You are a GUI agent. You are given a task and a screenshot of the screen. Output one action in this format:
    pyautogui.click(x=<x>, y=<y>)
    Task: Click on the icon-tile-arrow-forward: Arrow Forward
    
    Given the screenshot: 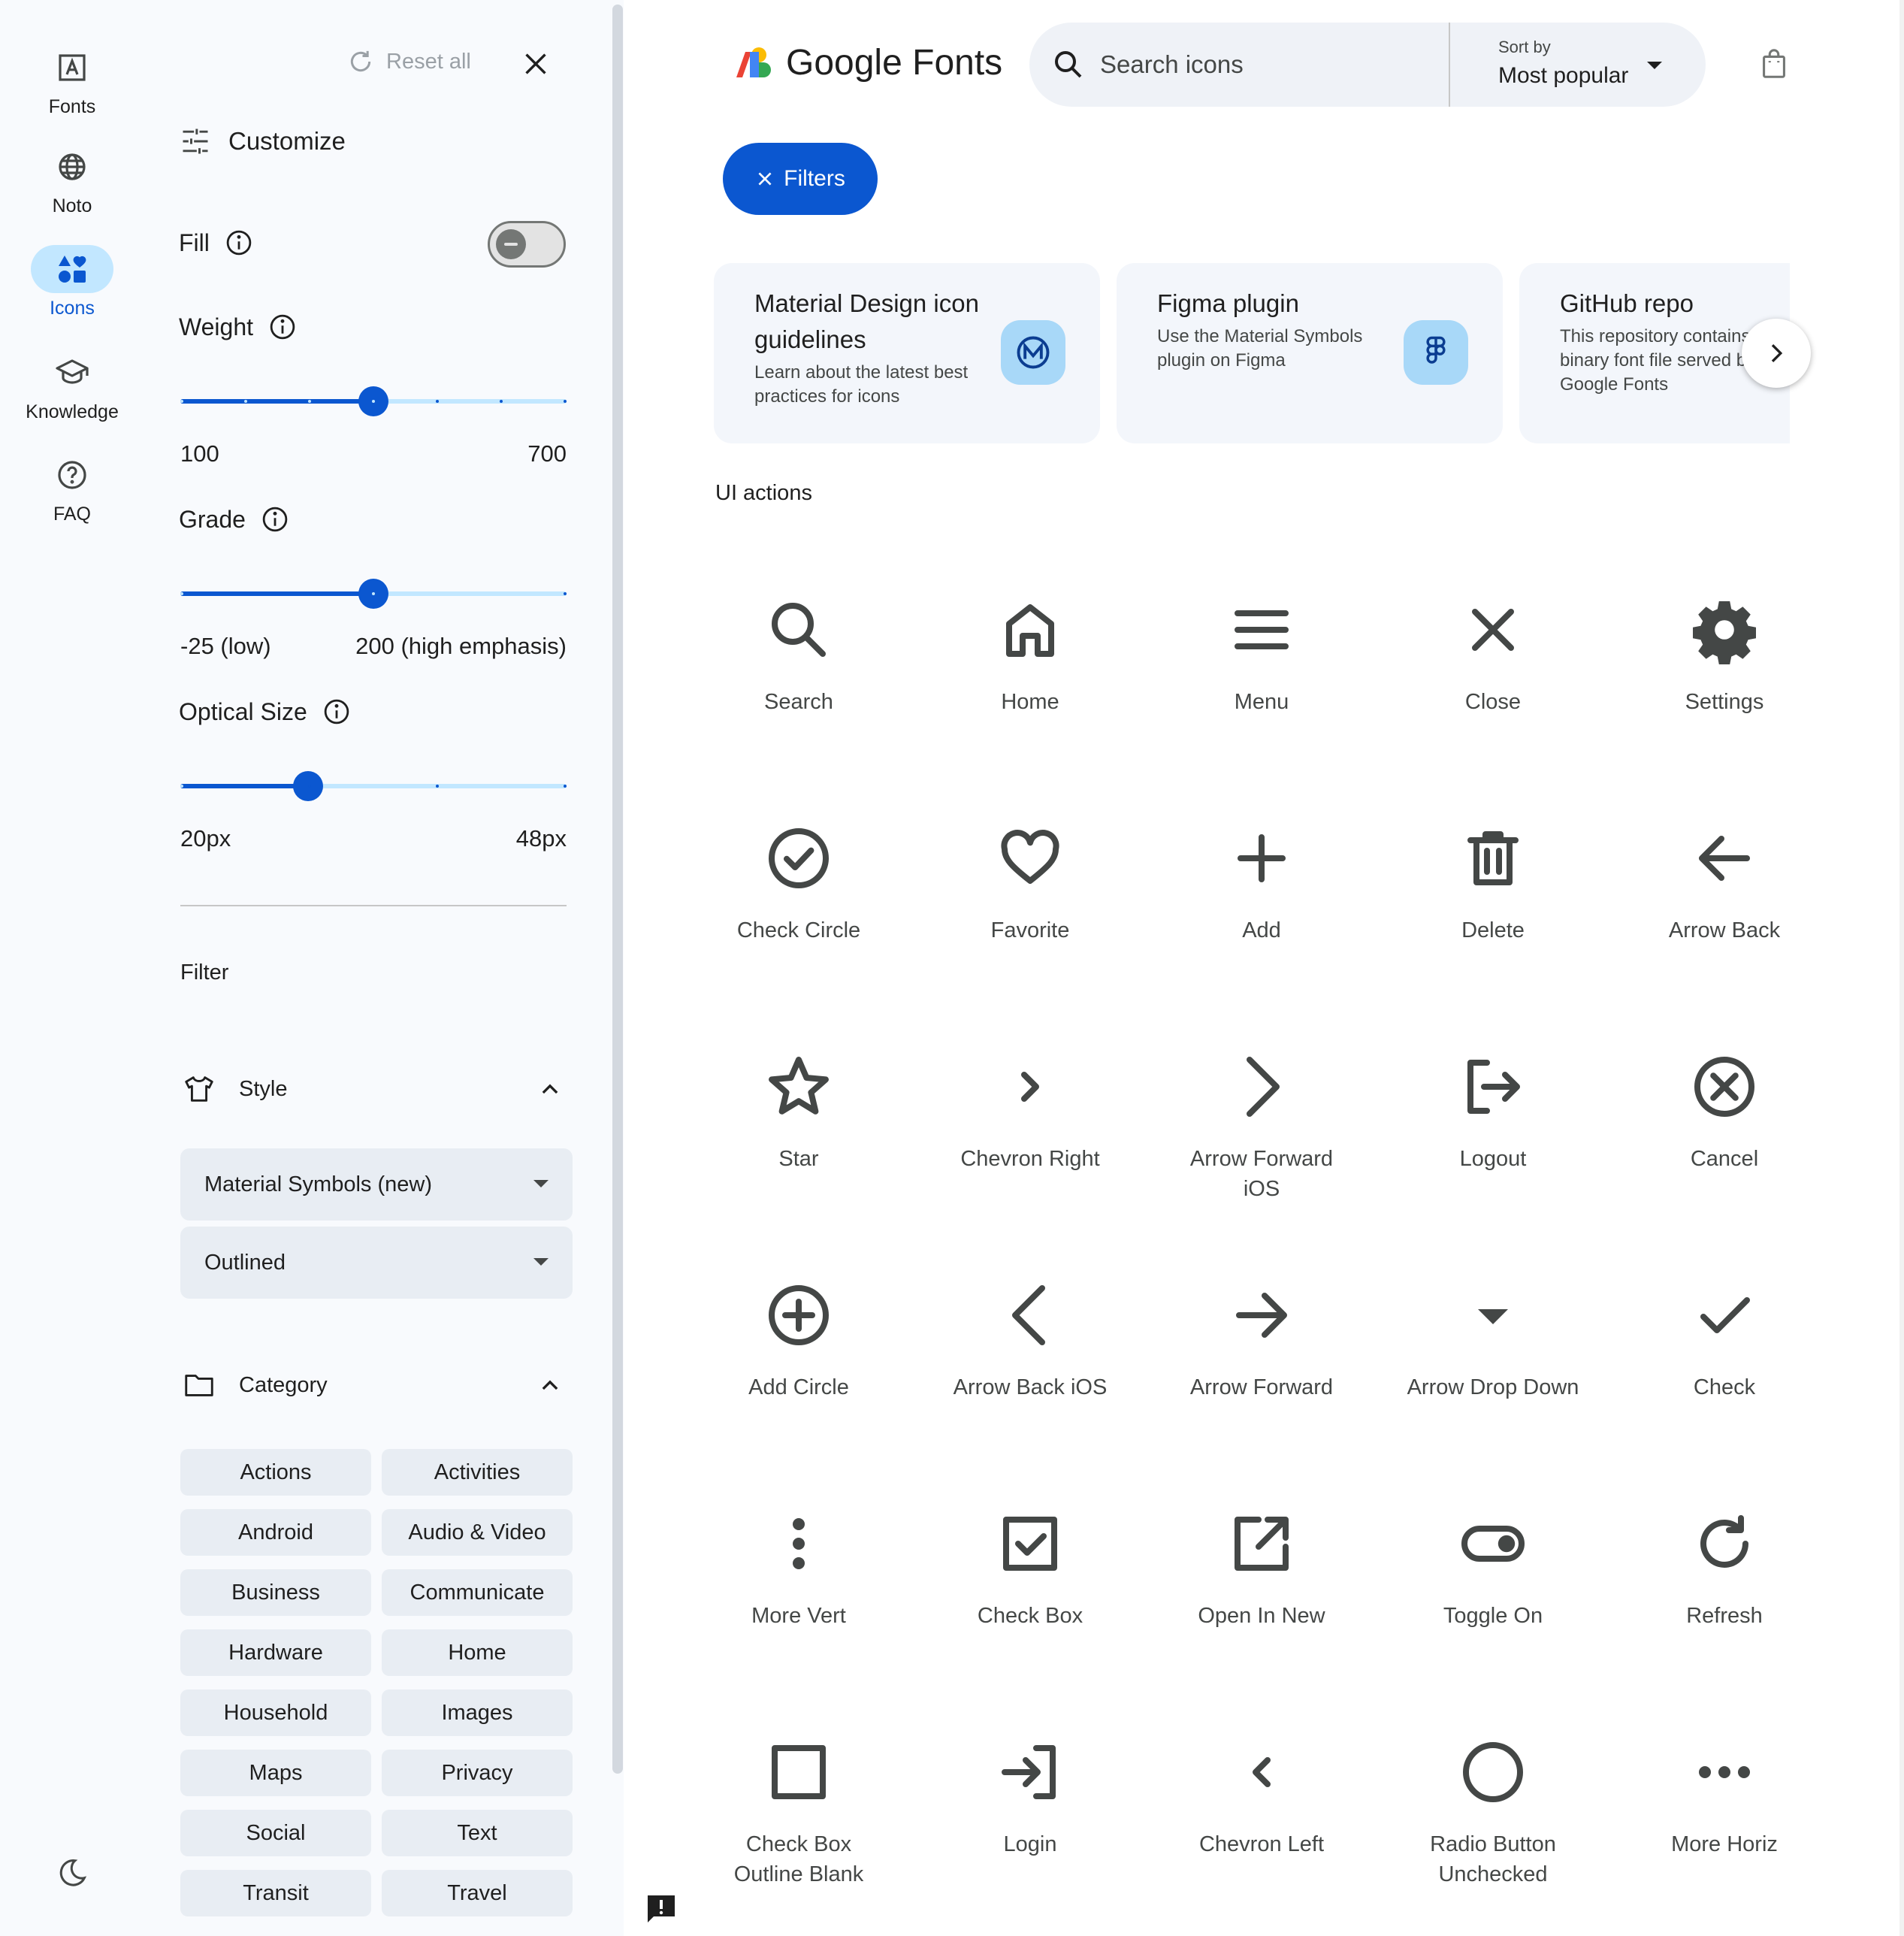 What is the action you would take?
    pyautogui.click(x=1261, y=1357)
    